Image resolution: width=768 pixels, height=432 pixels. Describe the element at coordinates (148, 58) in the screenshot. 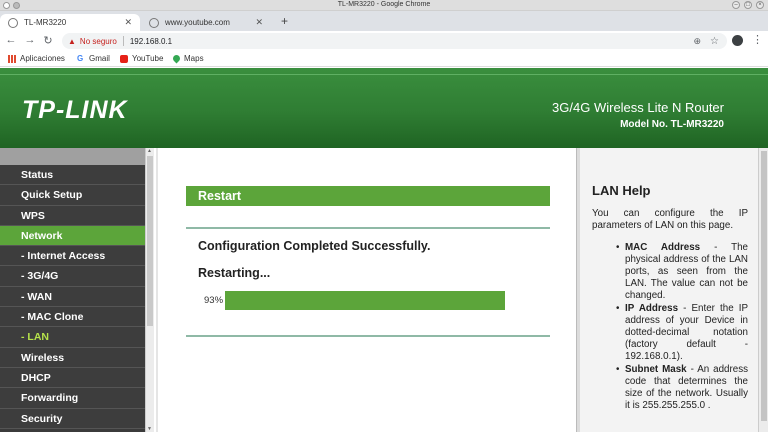

I see `bookmark-label: YouTube` at that location.